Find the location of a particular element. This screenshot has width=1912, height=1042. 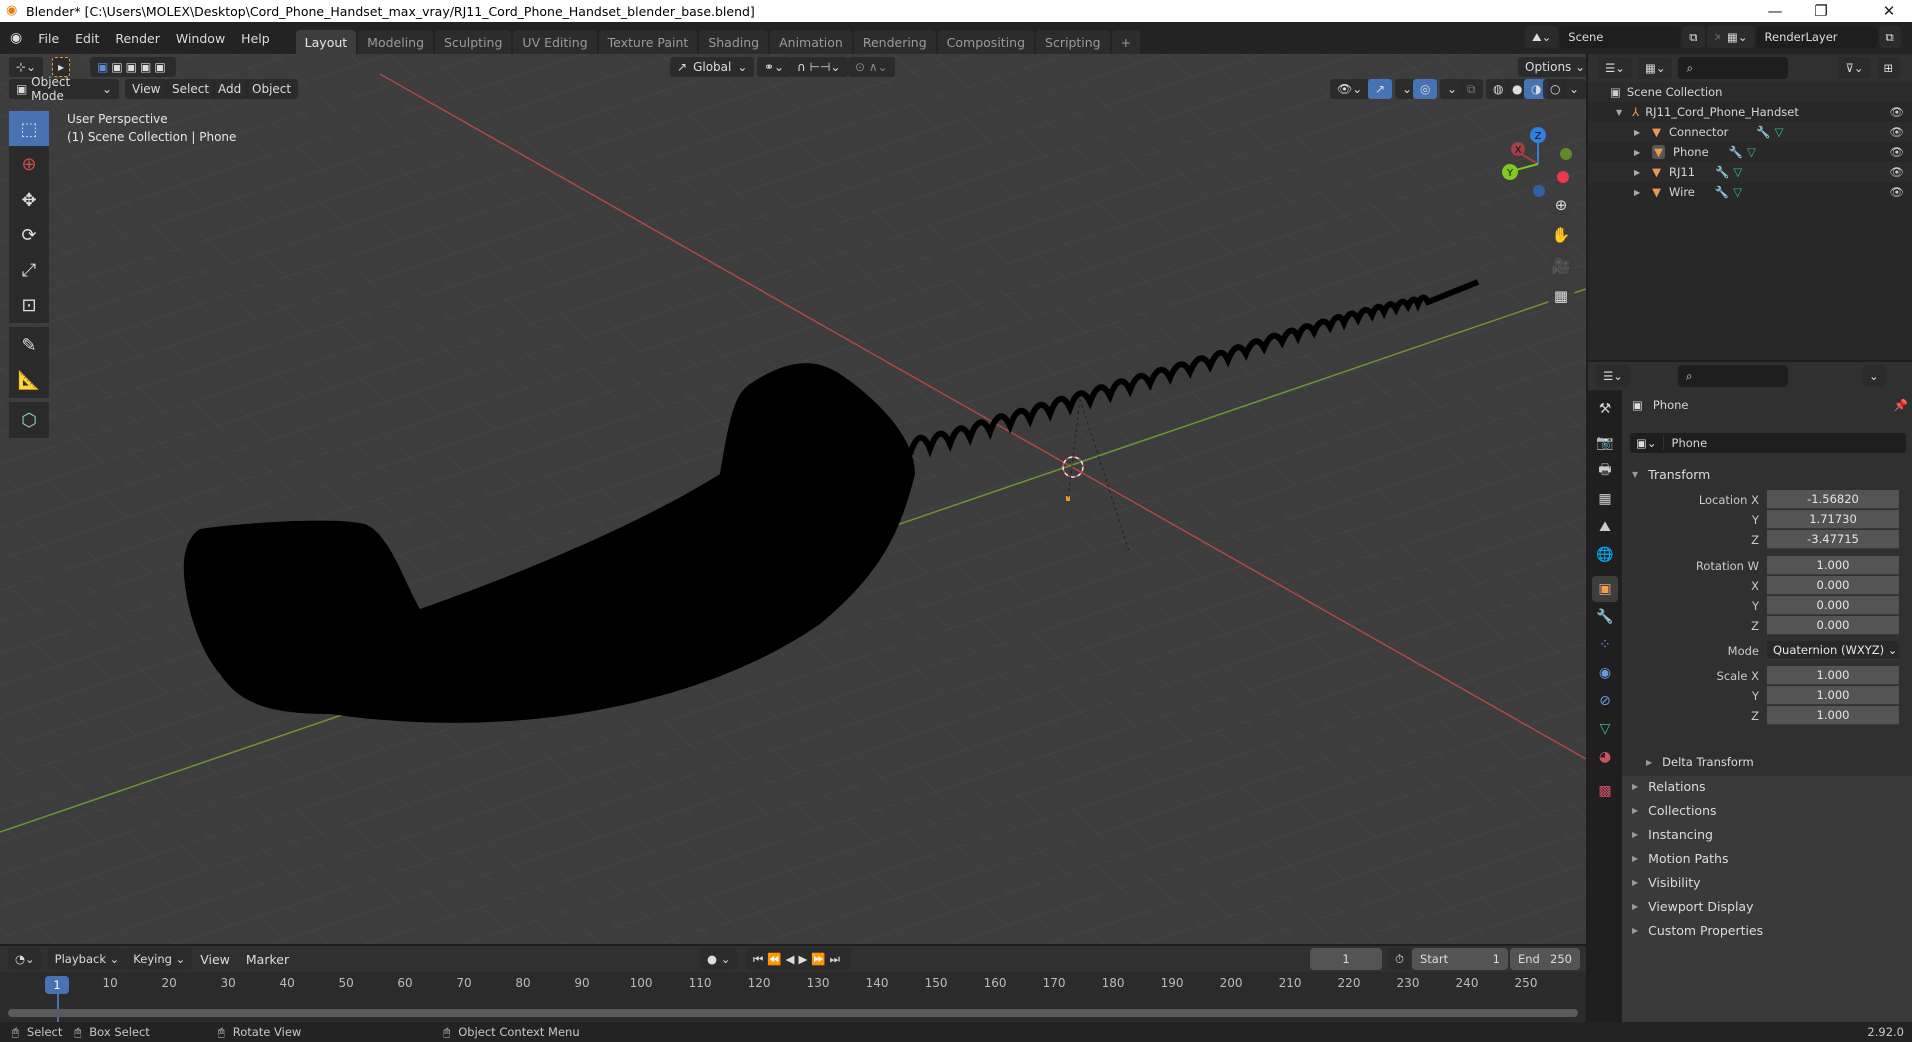

select-box-tool: ⬚ is located at coordinates (29, 129).